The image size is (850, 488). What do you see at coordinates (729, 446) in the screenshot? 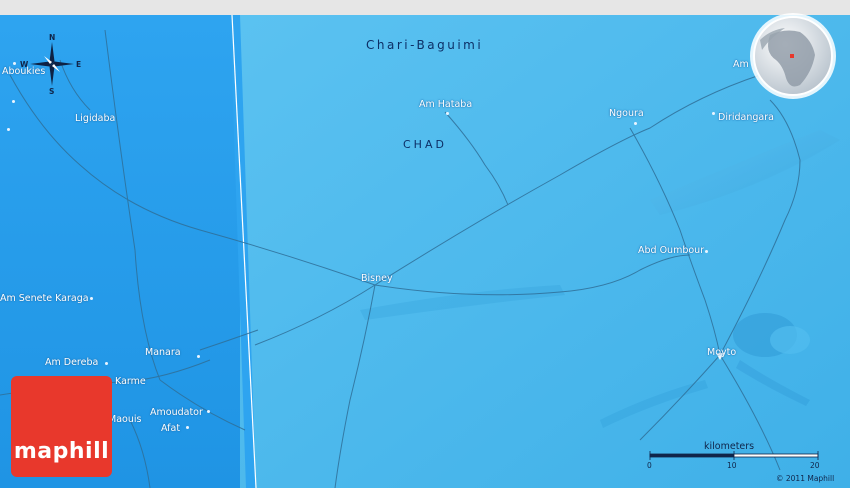
I see `scale-title: kilometers` at bounding box center [729, 446].